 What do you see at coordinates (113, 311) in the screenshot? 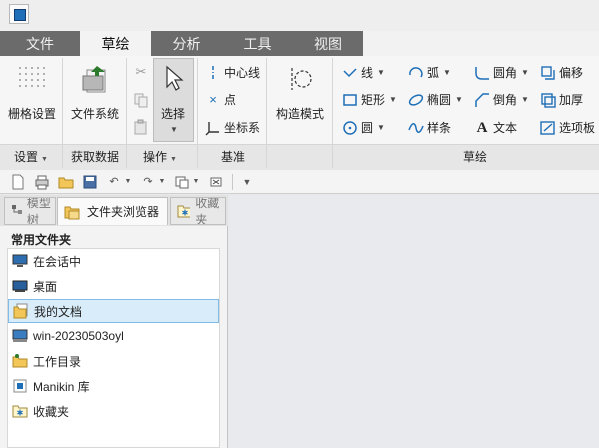
I see `list-item: 我的文档` at bounding box center [113, 311].